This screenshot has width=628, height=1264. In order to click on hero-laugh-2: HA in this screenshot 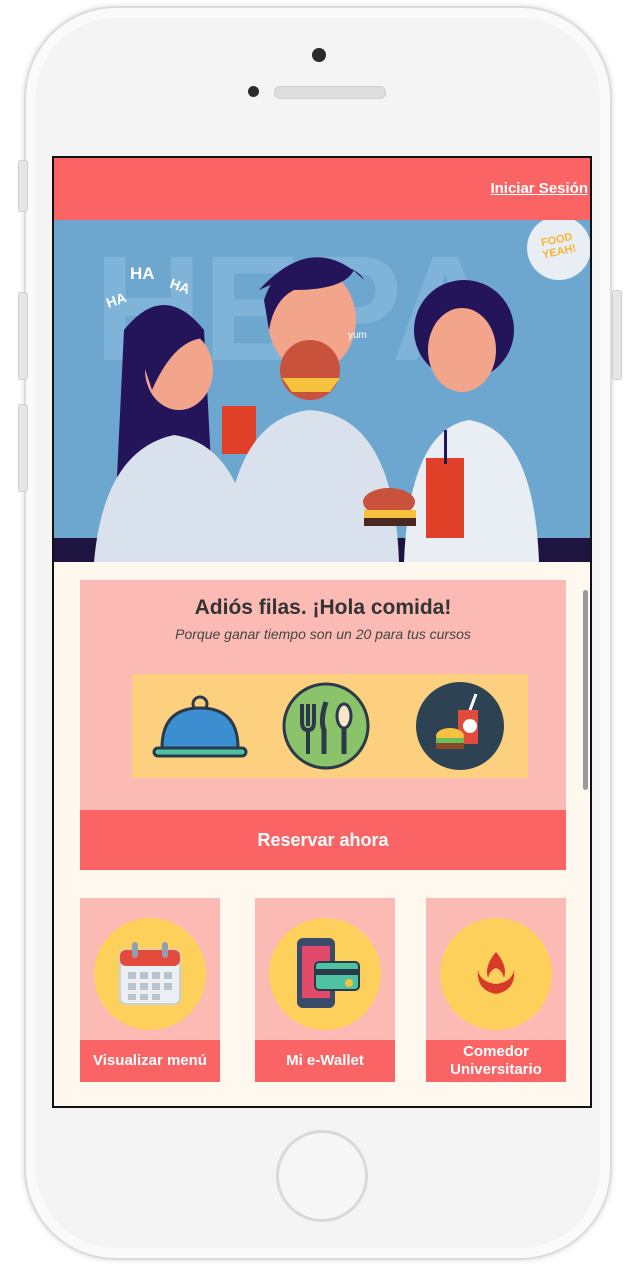, I will do `click(142, 273)`.